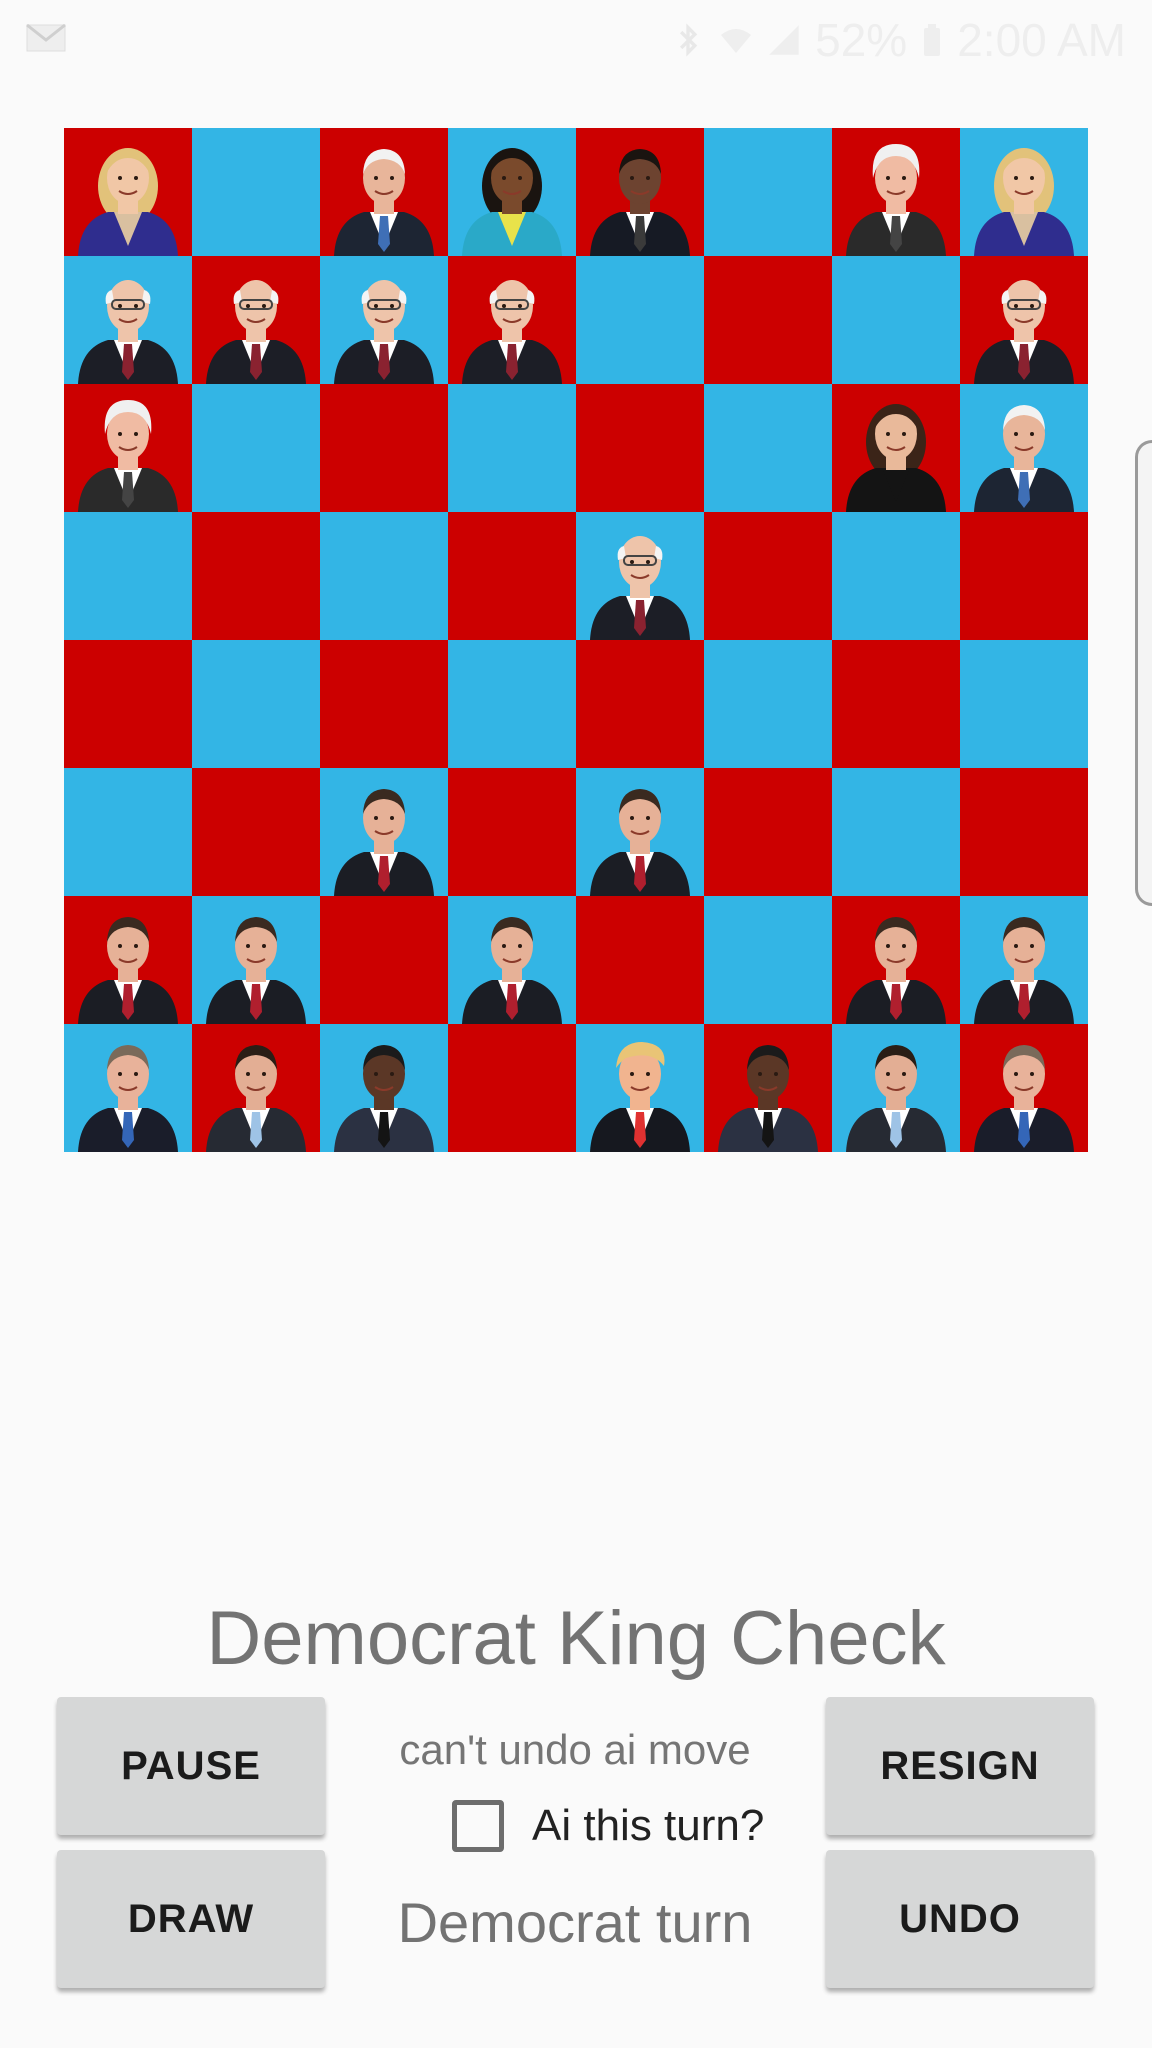 This screenshot has width=1152, height=2048. I want to click on piece-michelle, so click(512, 192).